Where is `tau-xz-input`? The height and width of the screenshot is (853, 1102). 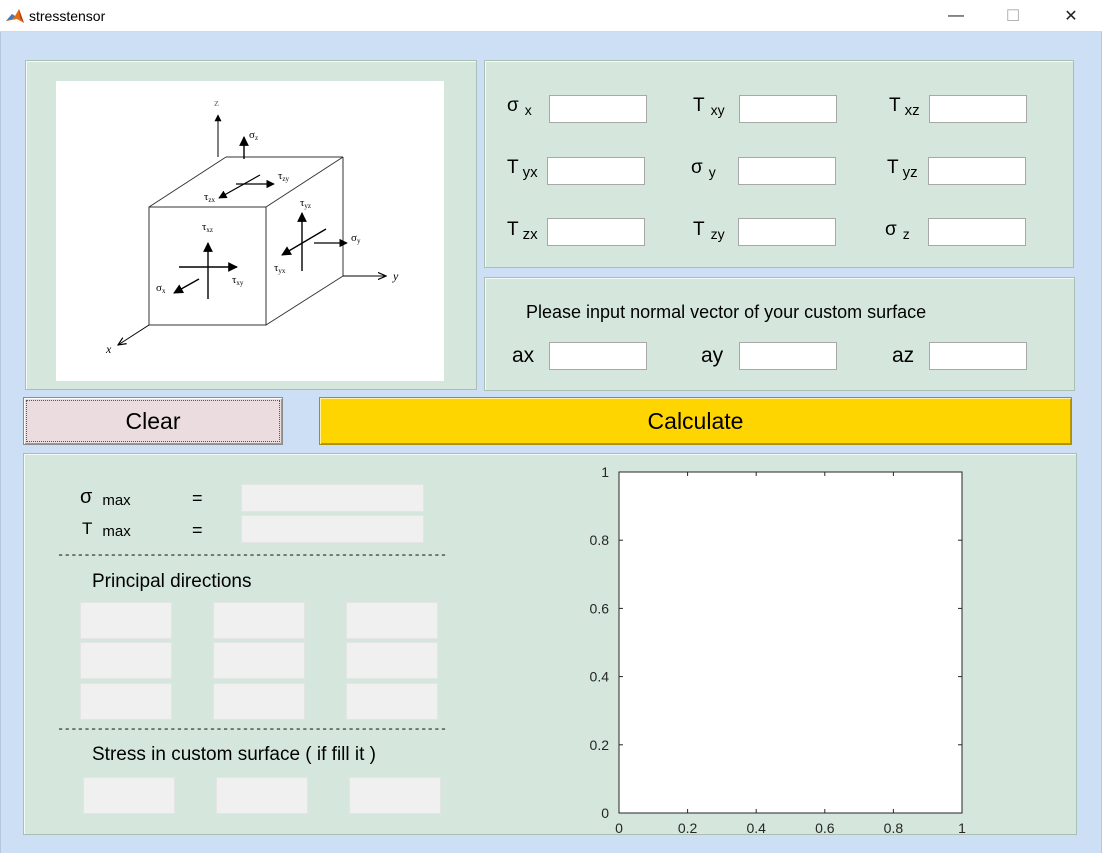 tau-xz-input is located at coordinates (978, 109).